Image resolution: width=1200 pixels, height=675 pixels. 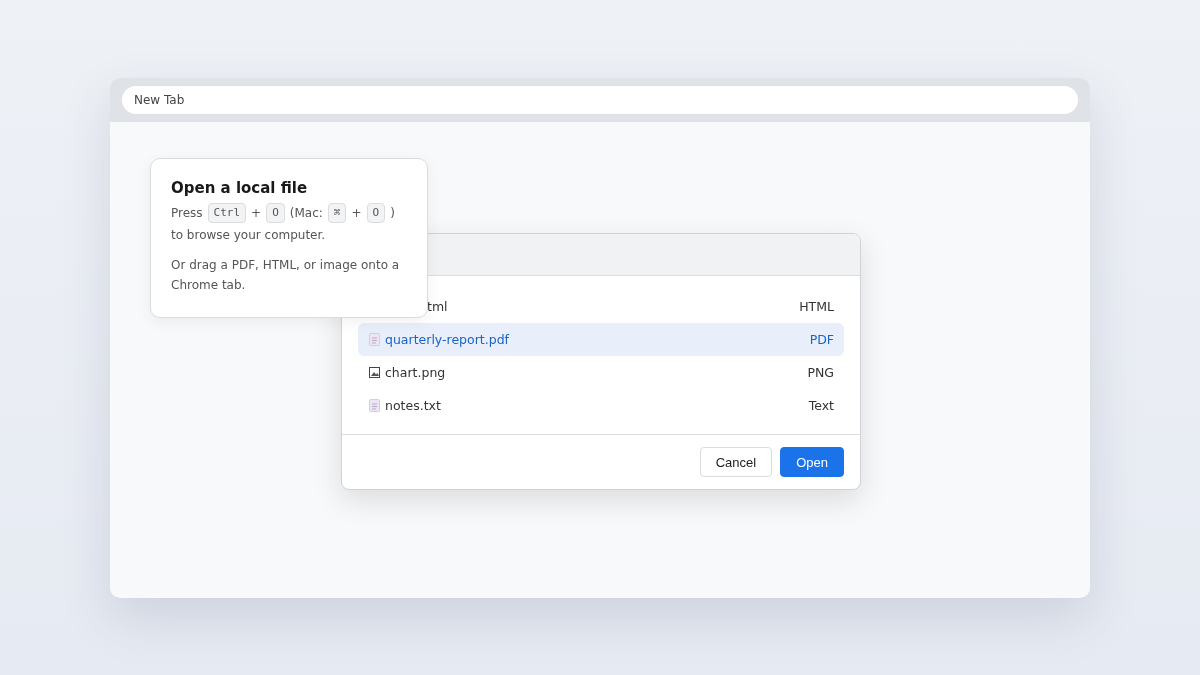 What do you see at coordinates (600, 100) in the screenshot?
I see `tab-title: New Tab` at bounding box center [600, 100].